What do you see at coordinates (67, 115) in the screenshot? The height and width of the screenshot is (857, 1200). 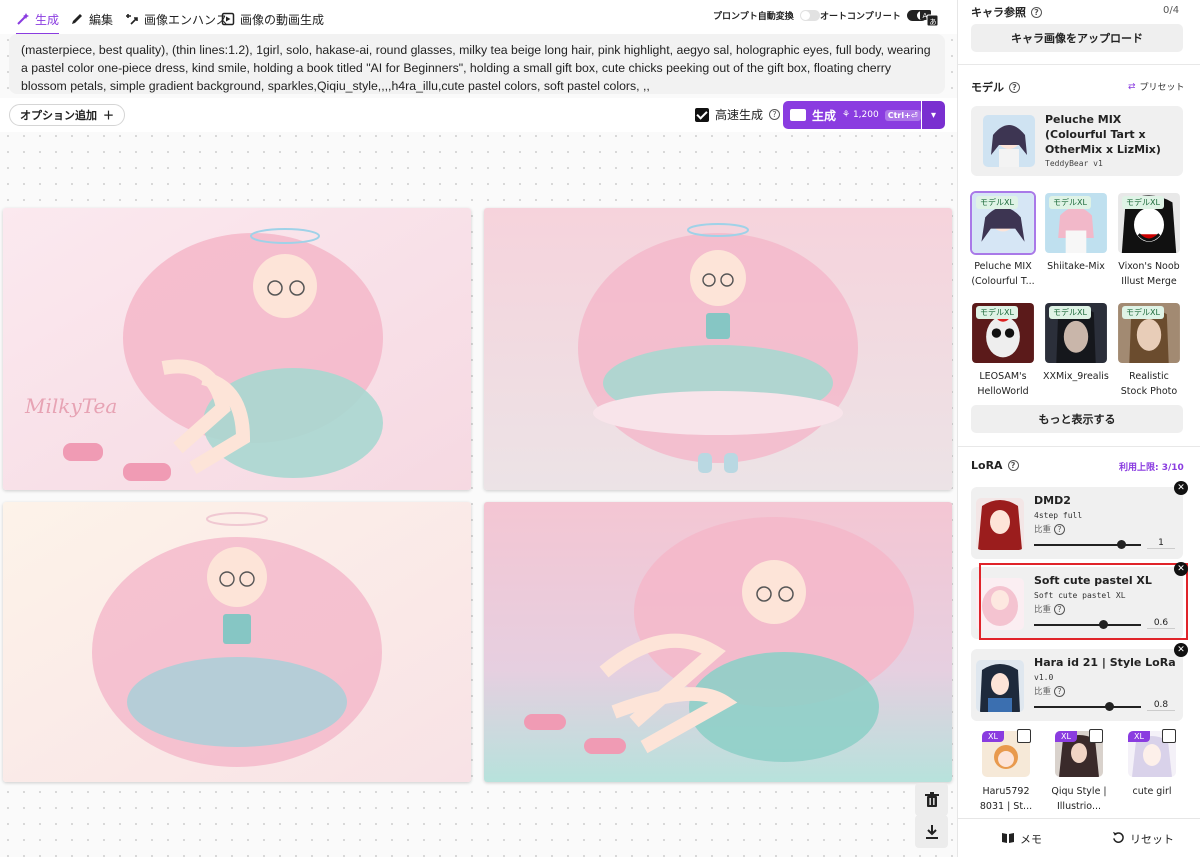 I see `add-option-button: オプション追加 ＋` at bounding box center [67, 115].